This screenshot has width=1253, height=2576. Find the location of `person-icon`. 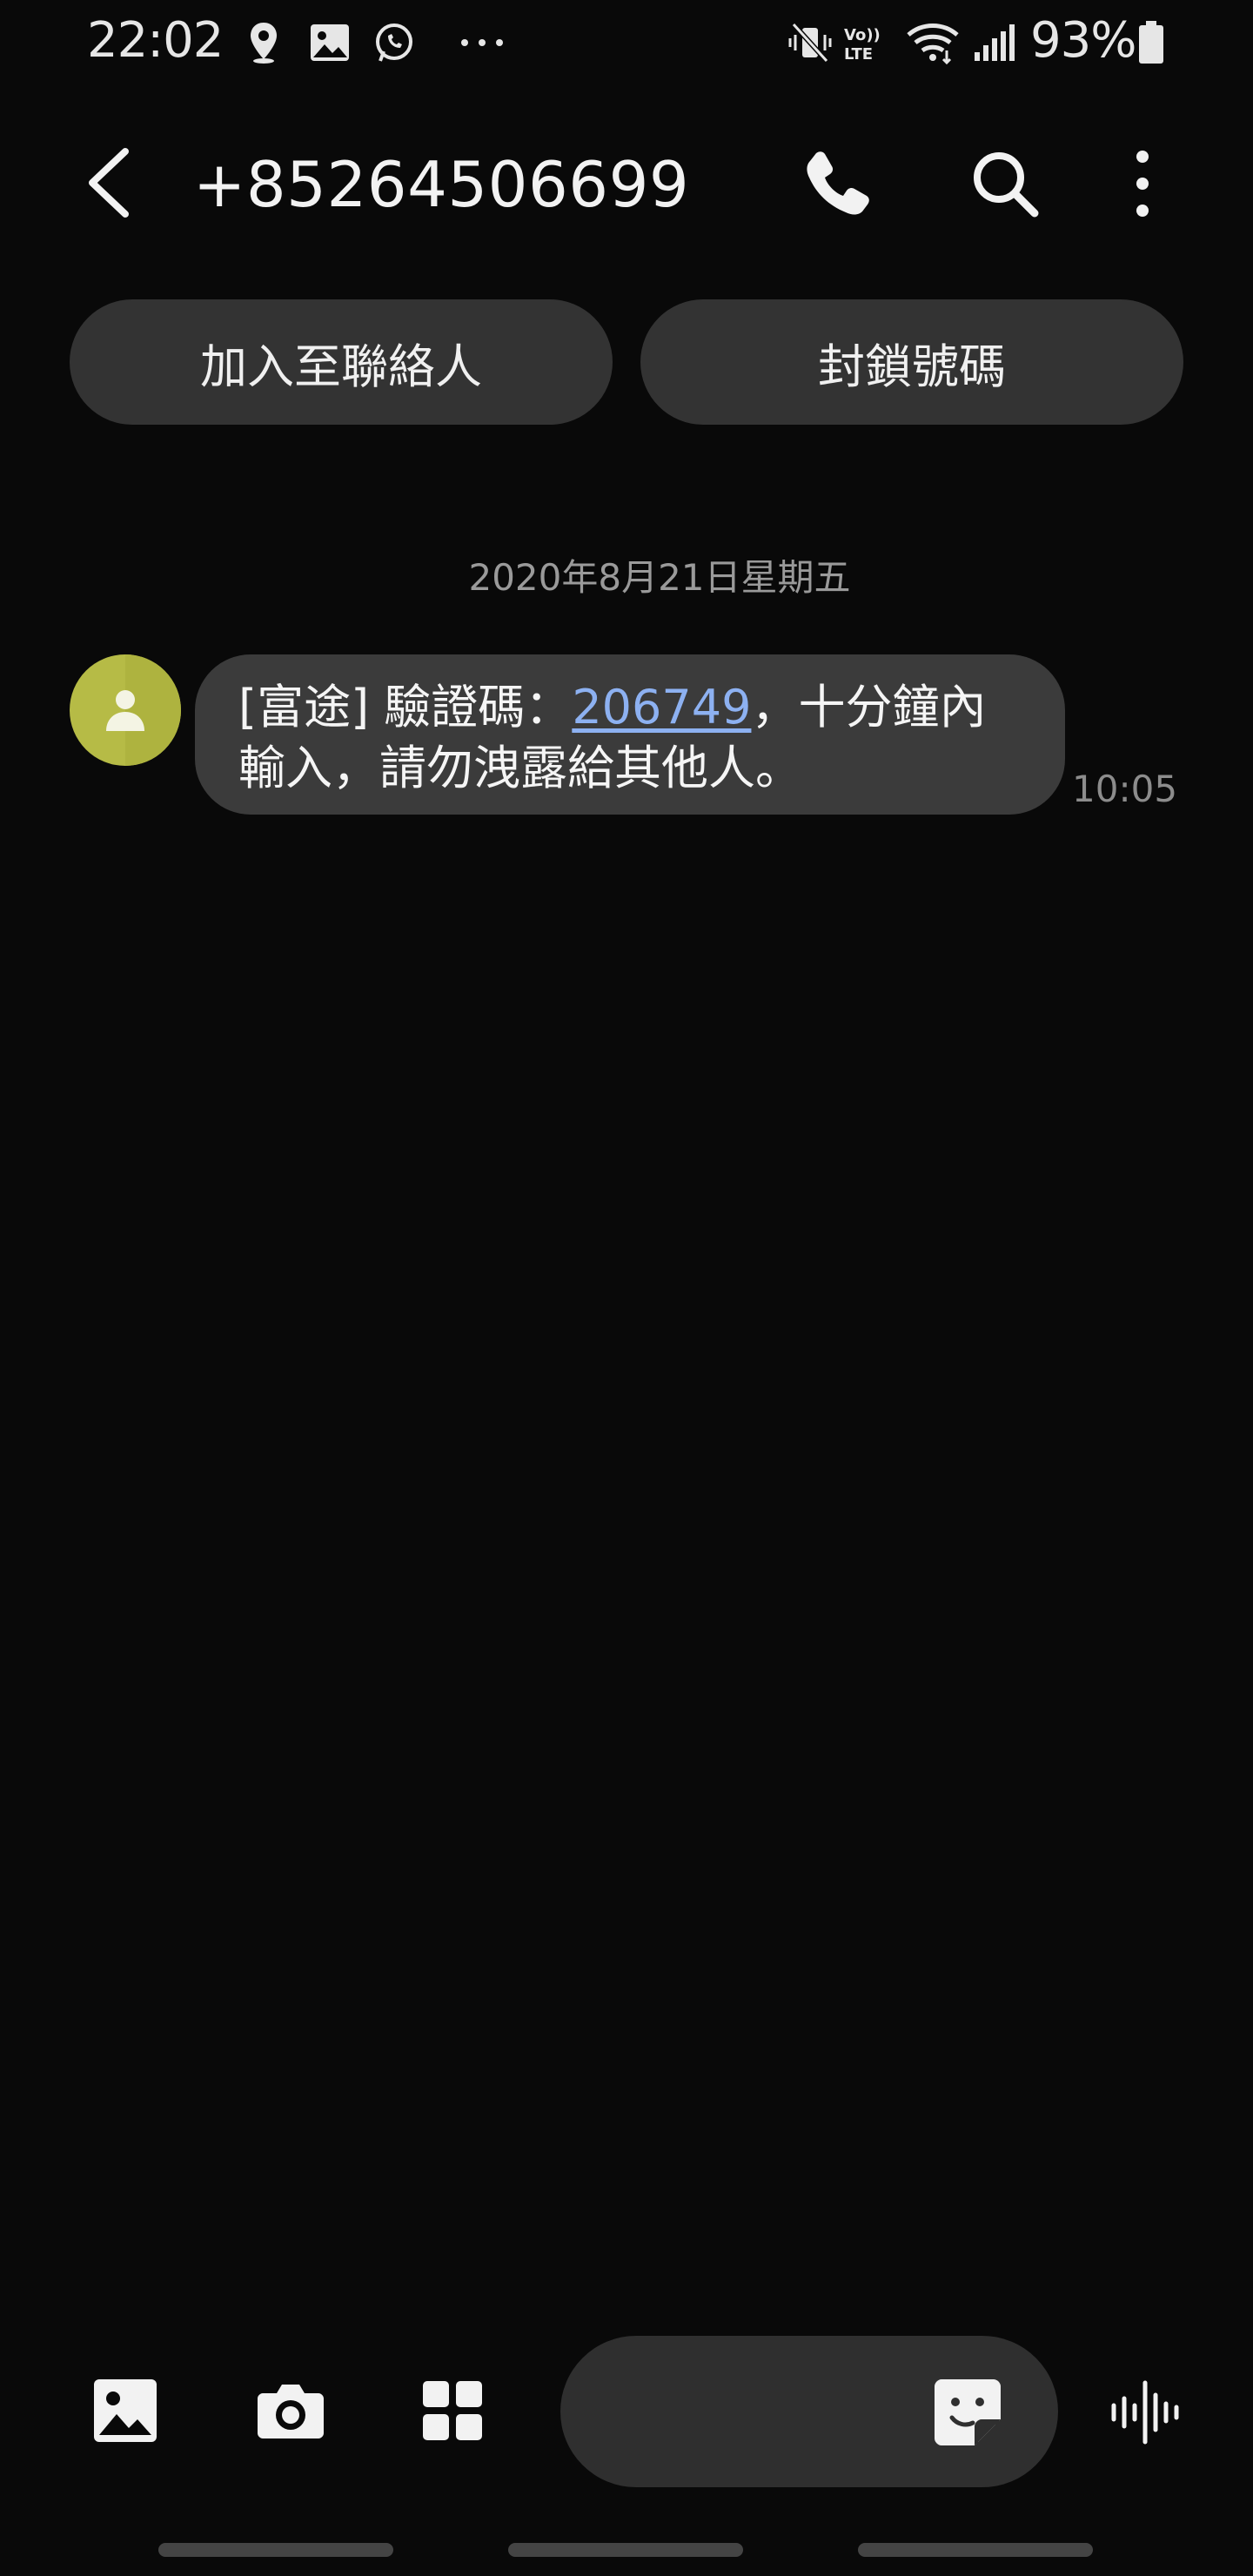

person-icon is located at coordinates (125, 710).